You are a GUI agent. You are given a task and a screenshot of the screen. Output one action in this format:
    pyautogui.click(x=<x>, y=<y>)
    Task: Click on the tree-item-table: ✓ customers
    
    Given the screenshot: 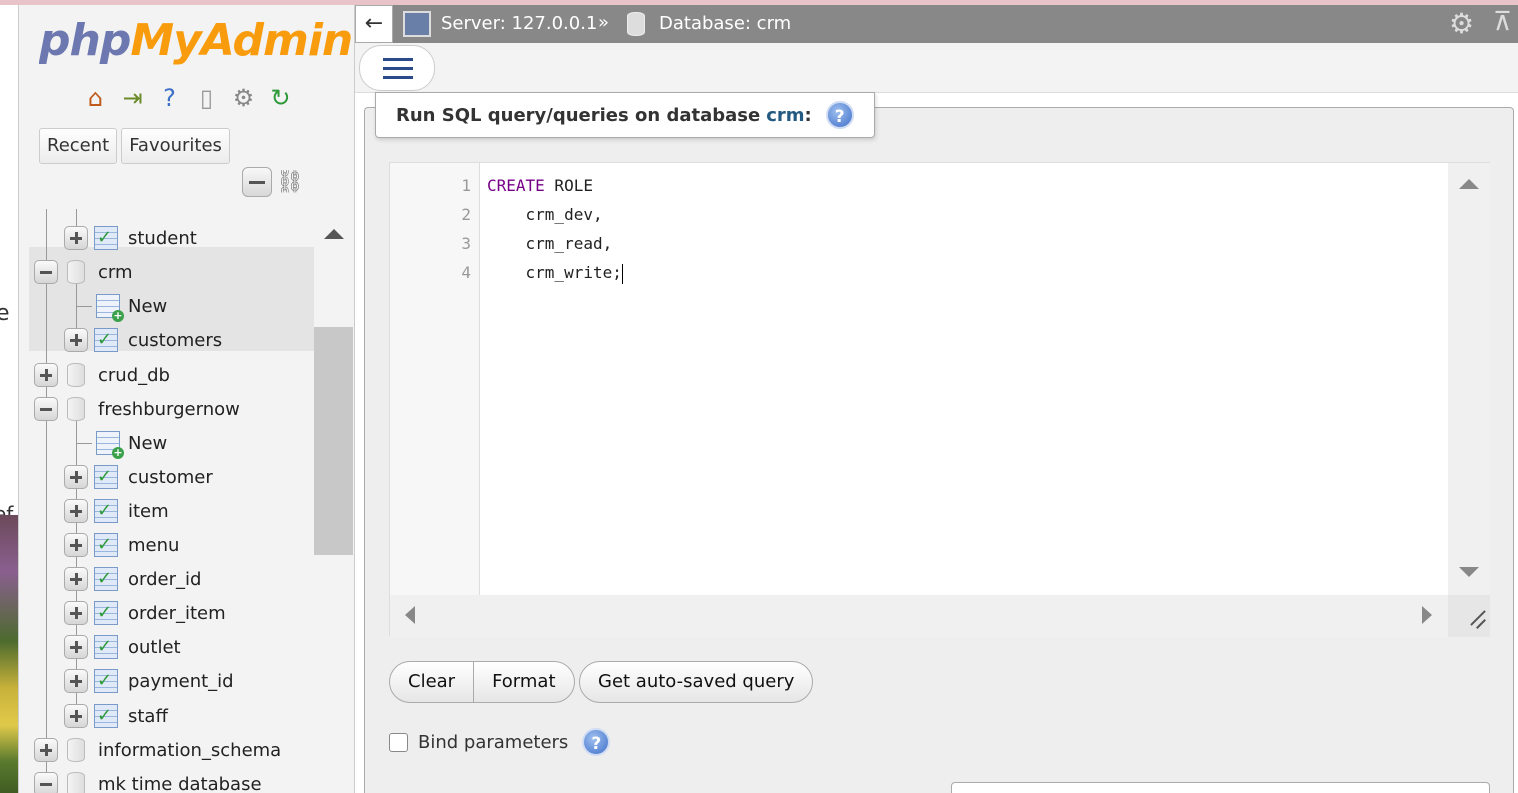 What is the action you would take?
    pyautogui.click(x=176, y=340)
    